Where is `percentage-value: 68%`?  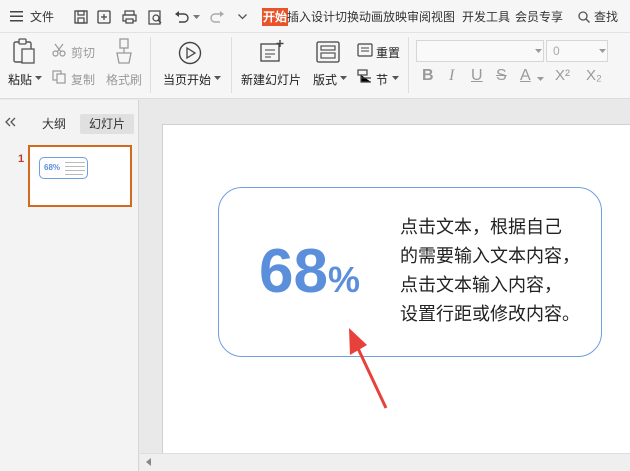
percentage-value: 68% is located at coordinates (309, 272).